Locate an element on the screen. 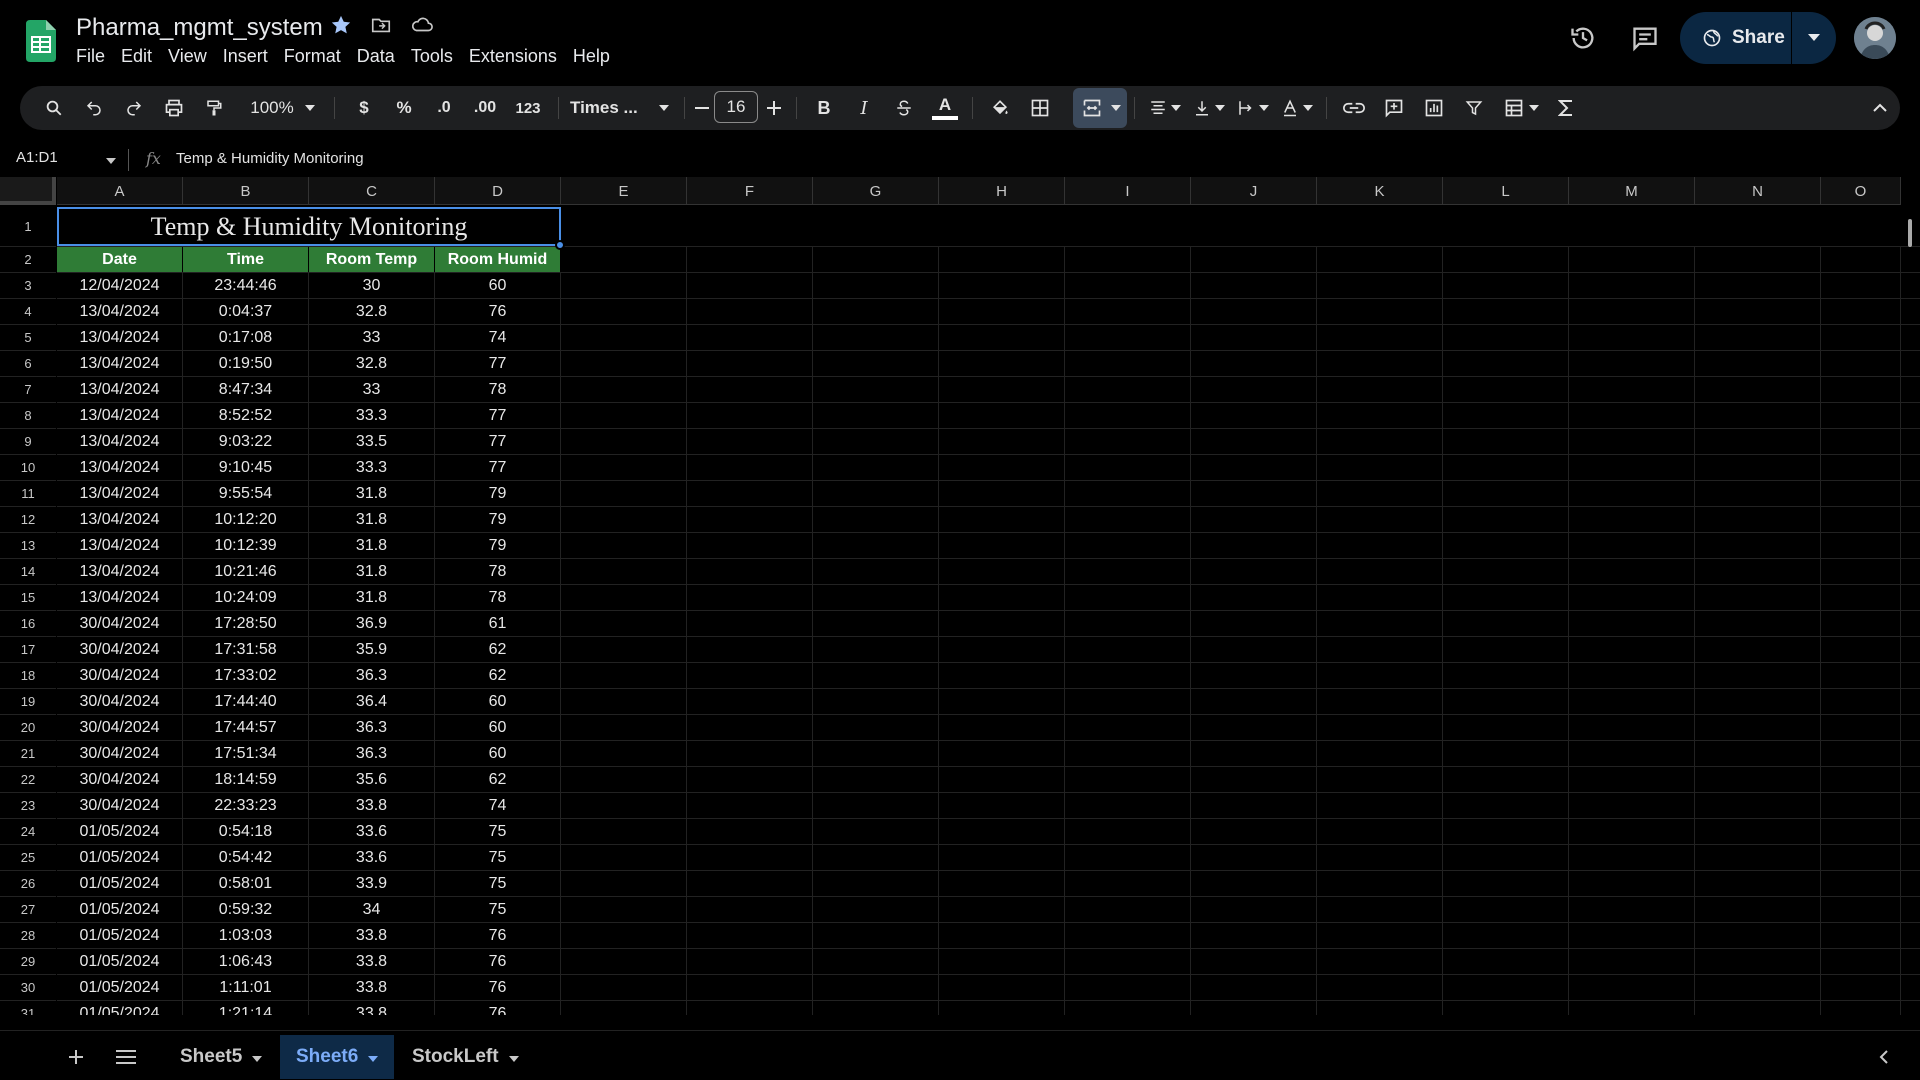 This screenshot has width=1920, height=1080. menu-help: Help is located at coordinates (591, 56).